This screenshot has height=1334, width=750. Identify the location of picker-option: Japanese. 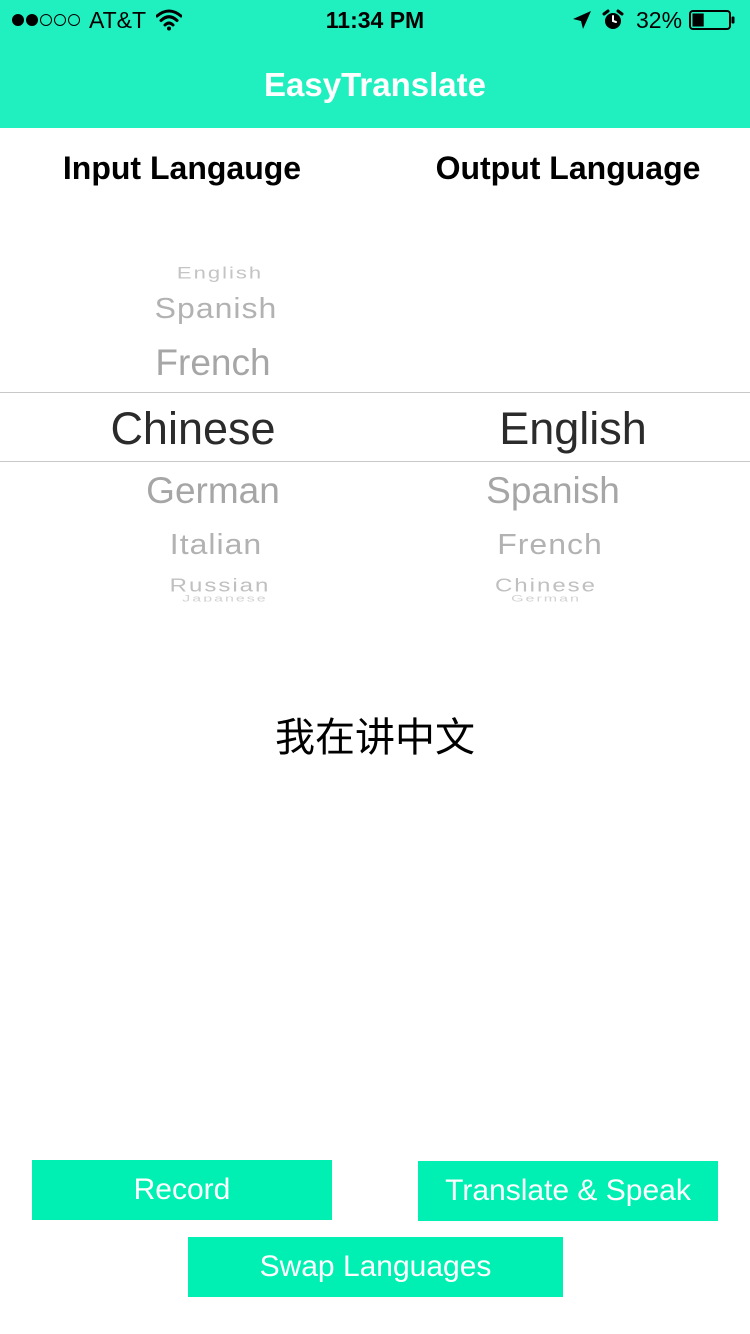
(225, 598).